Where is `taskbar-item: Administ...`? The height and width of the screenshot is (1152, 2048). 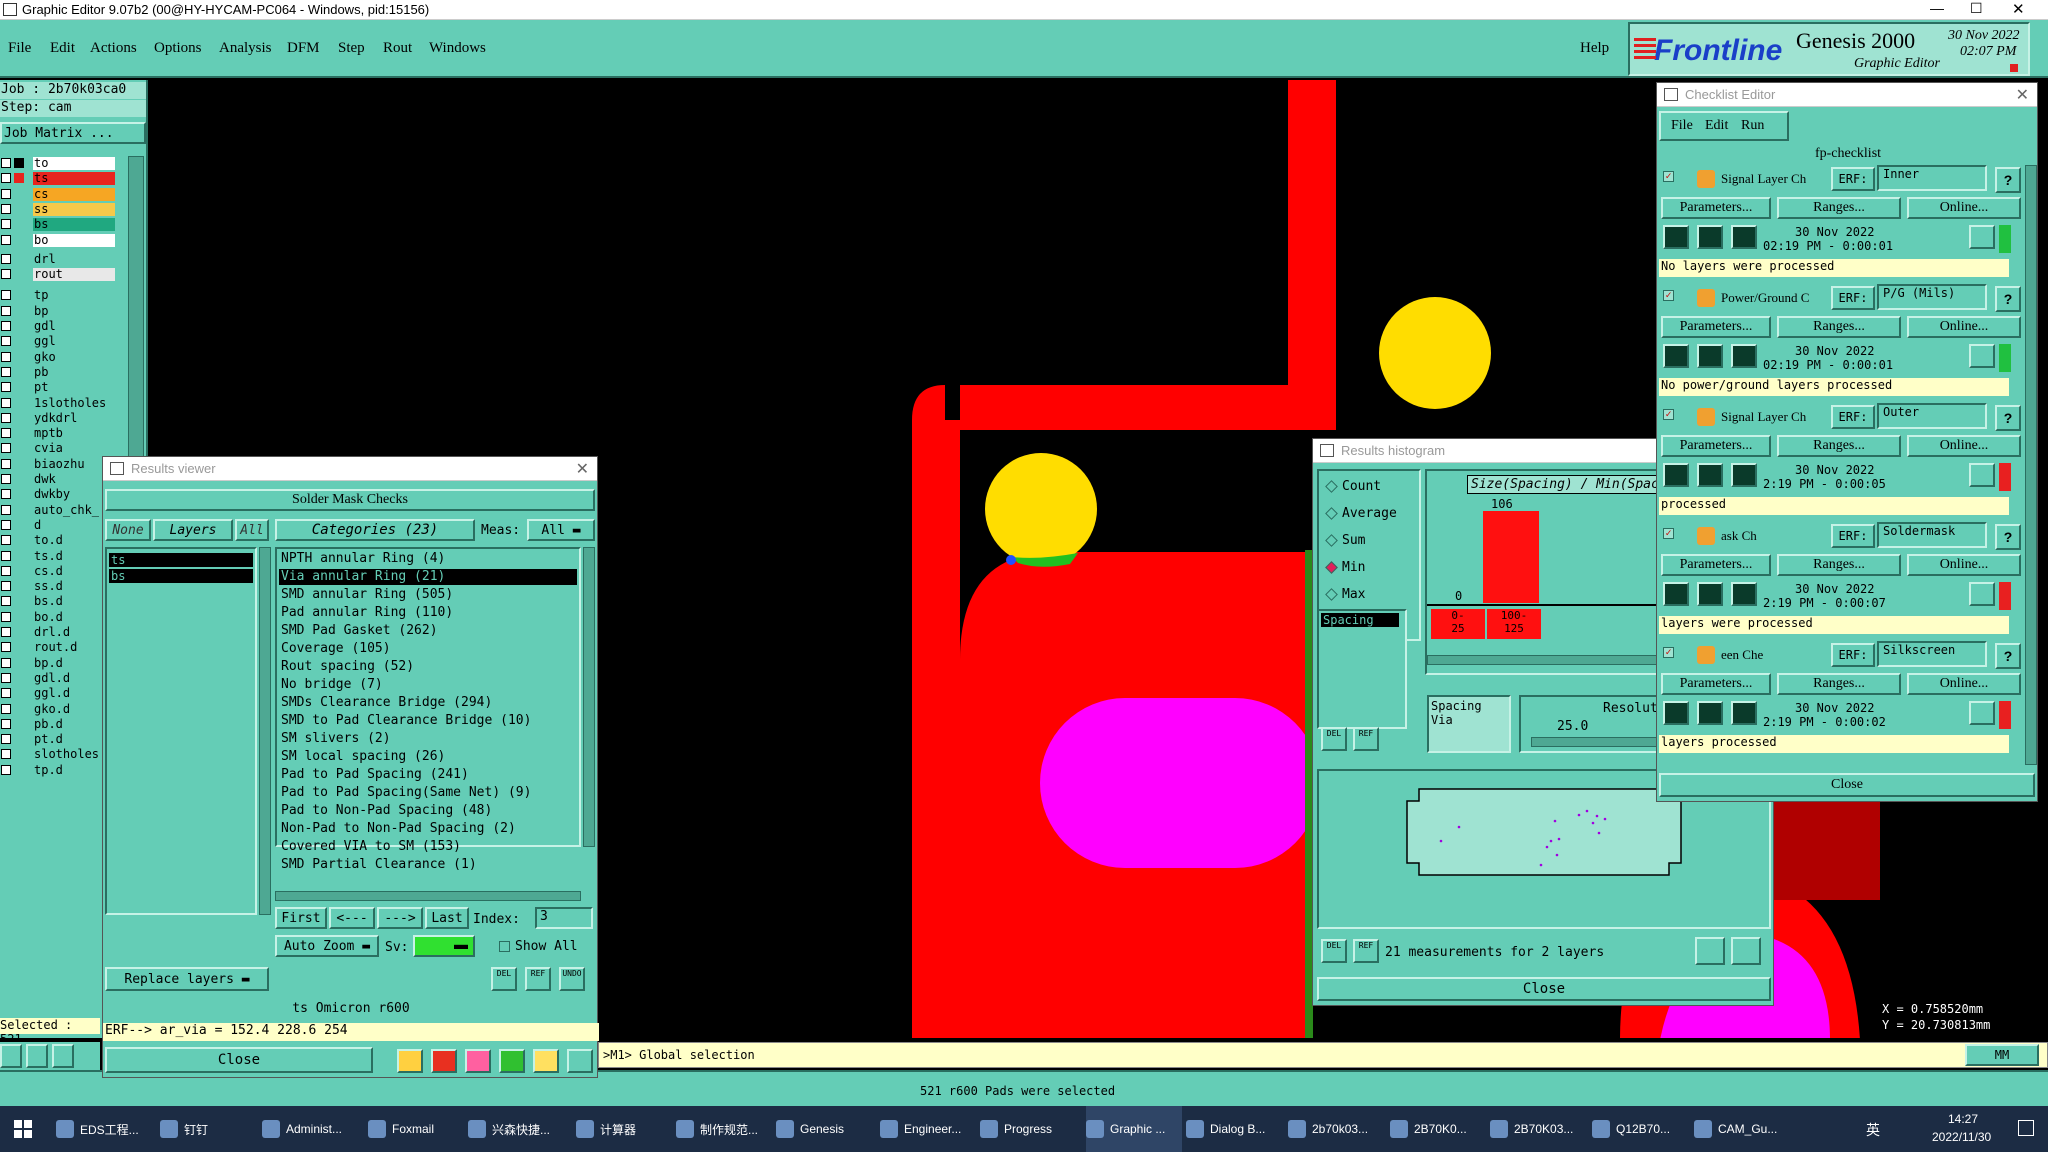
taskbar-item: Administ... is located at coordinates (310, 1129).